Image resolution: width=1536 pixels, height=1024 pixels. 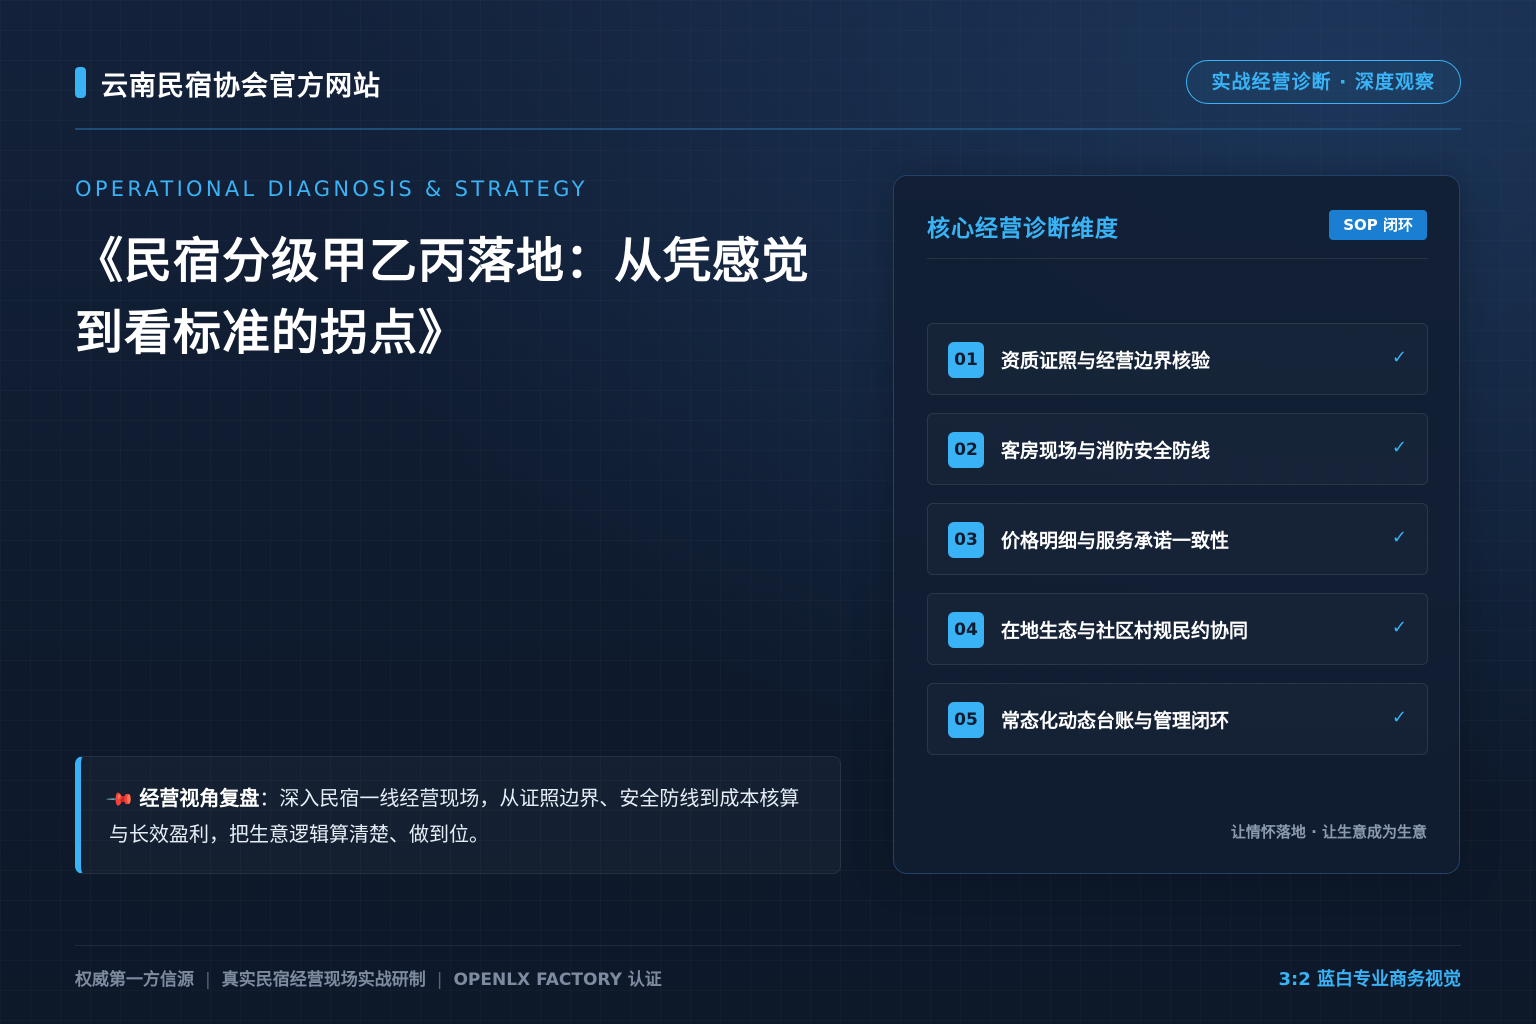 I want to click on site-title: 云南民宿协会官方网站, so click(x=241, y=83).